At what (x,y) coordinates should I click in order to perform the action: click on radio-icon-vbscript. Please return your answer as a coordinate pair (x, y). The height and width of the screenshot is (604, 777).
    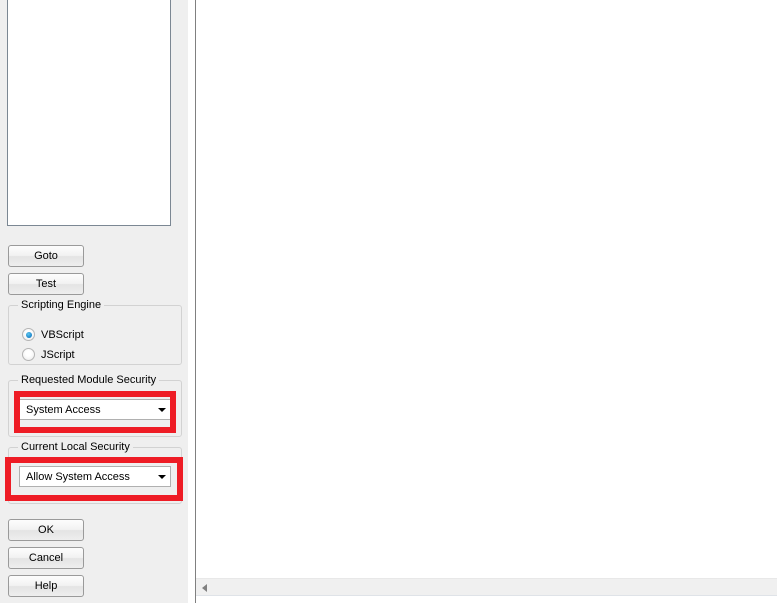
    Looking at the image, I should click on (28, 334).